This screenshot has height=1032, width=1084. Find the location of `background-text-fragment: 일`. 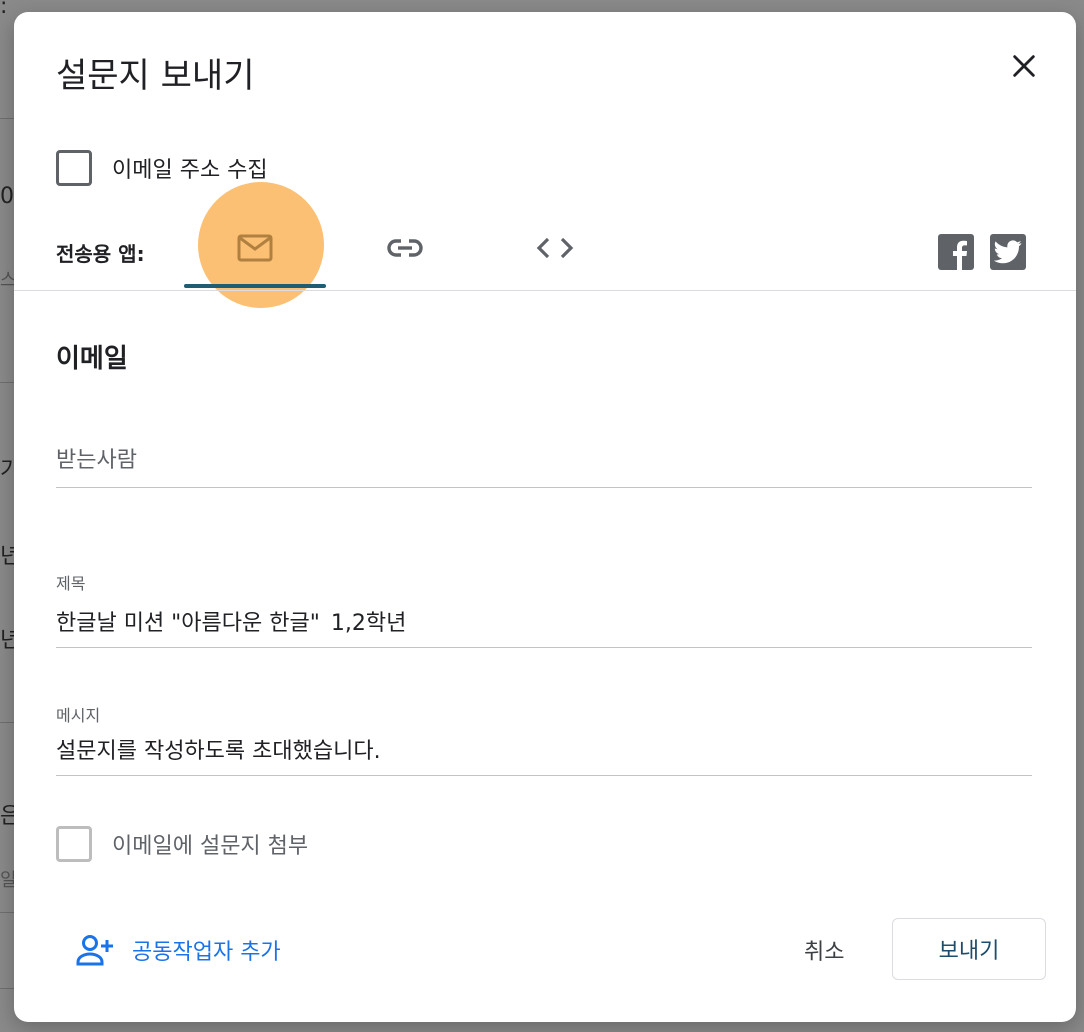

background-text-fragment: 일 is located at coordinates (7, 880).